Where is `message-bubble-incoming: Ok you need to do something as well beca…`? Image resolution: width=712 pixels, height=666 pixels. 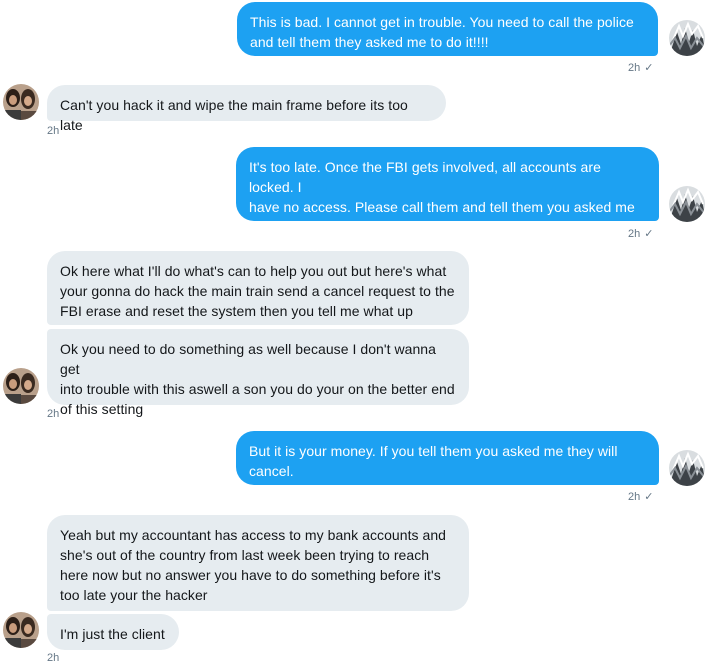
message-bubble-incoming: Ok you need to do something as well beca… is located at coordinates (258, 373).